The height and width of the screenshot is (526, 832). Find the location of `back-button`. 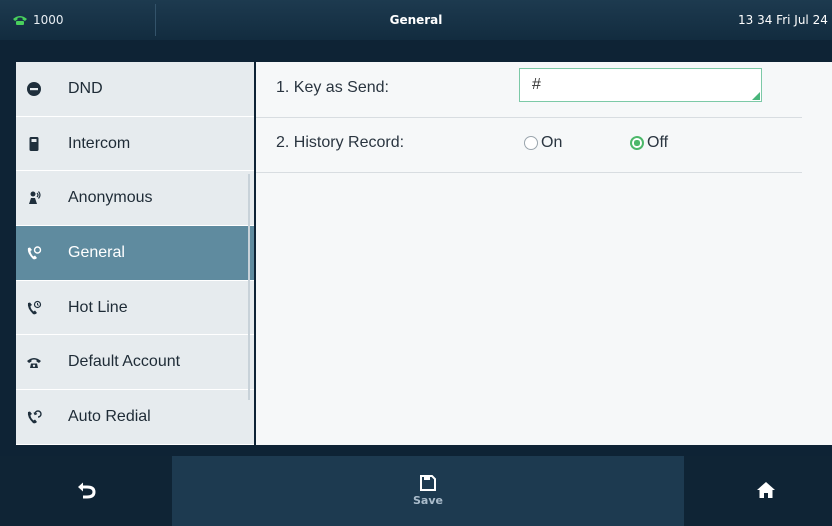

back-button is located at coordinates (88, 490).